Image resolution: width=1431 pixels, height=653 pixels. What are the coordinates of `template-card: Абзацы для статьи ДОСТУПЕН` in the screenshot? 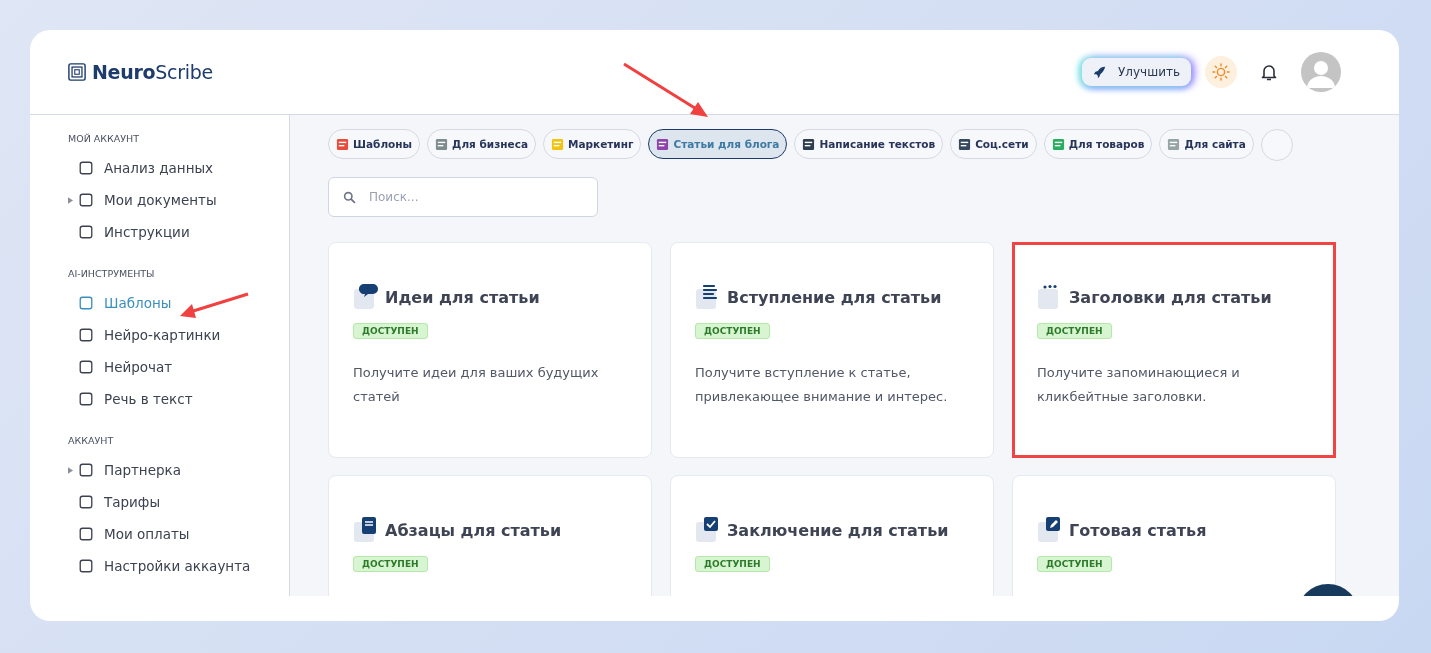 It's located at (490, 535).